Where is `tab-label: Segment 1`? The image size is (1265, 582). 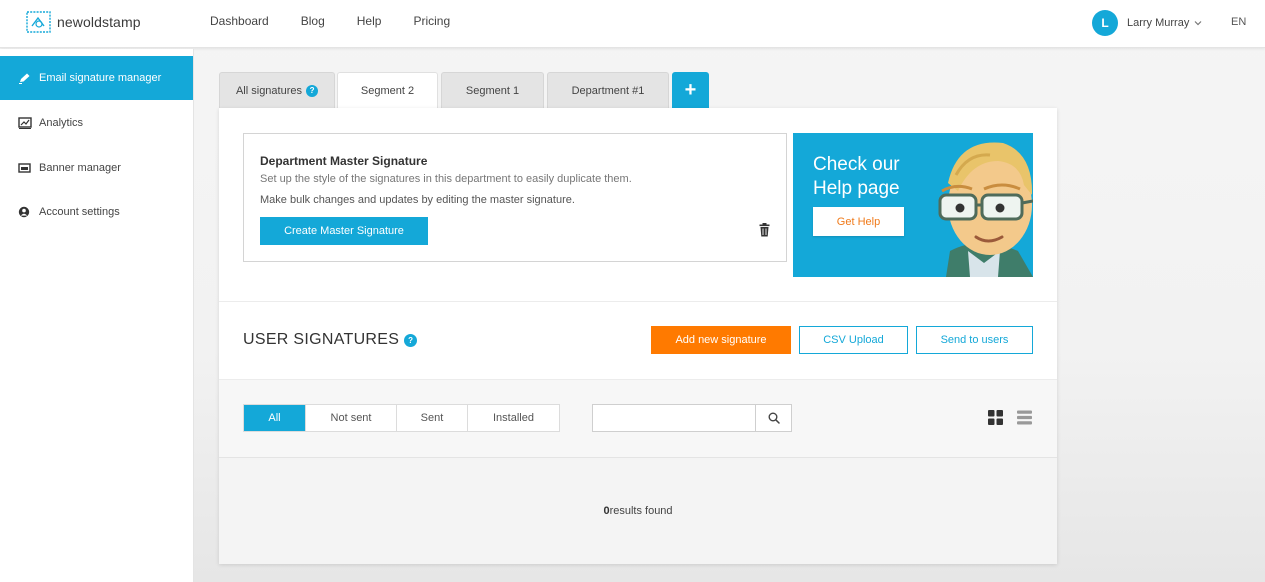 tab-label: Segment 1 is located at coordinates (492, 90).